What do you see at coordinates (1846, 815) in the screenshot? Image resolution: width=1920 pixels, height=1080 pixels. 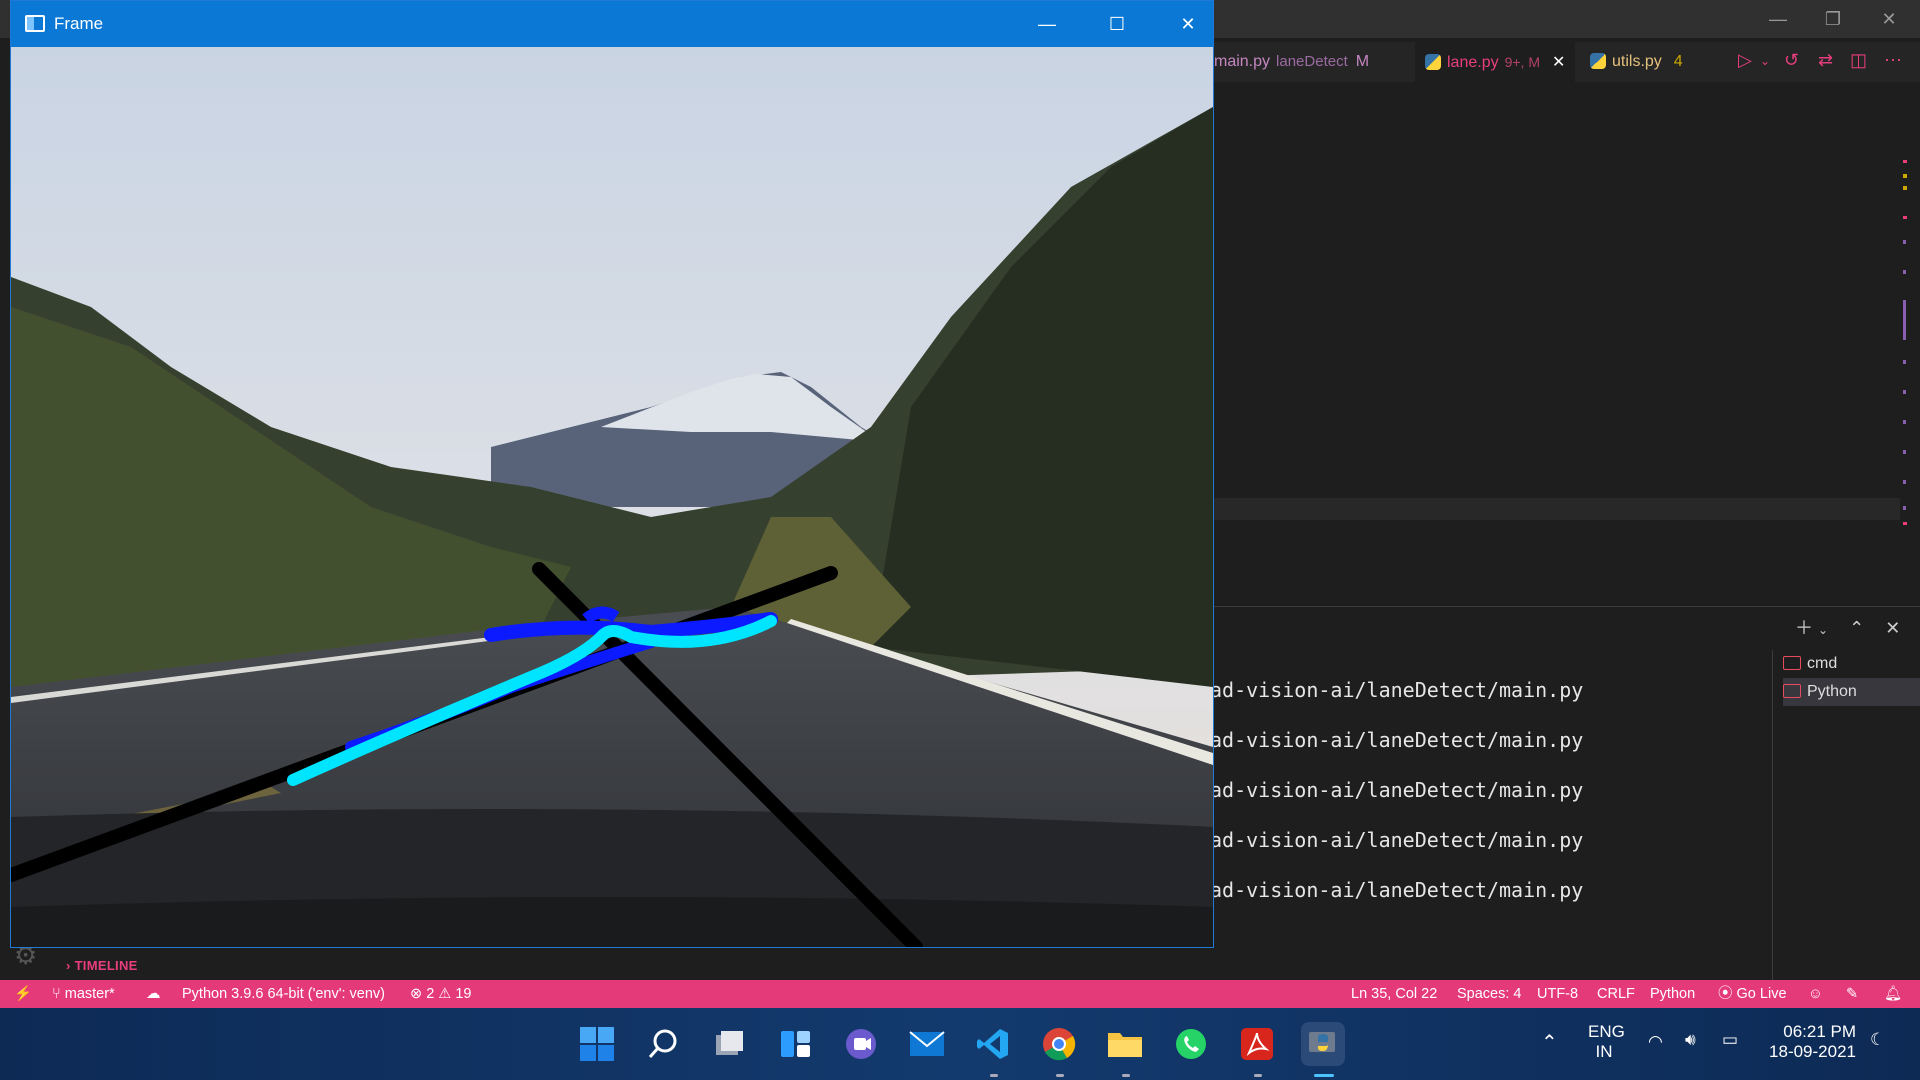 I see `terminal-instance-list: cmd Python` at bounding box center [1846, 815].